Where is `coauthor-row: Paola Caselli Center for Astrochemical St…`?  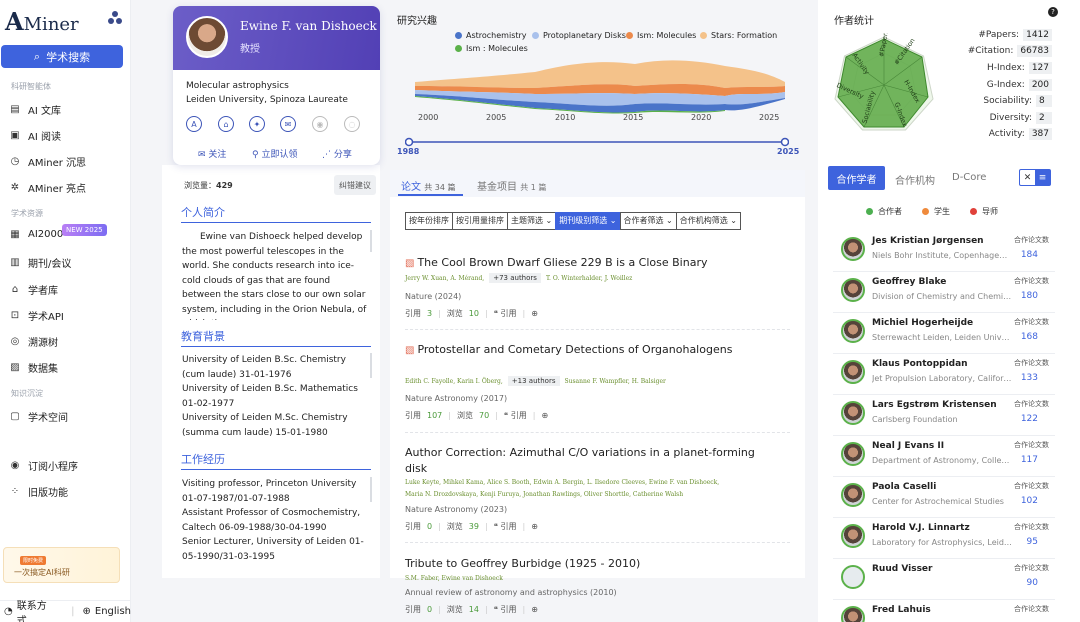
coauthor-row: Paola Caselli Center for Astrochemical St… is located at coordinates (944, 497).